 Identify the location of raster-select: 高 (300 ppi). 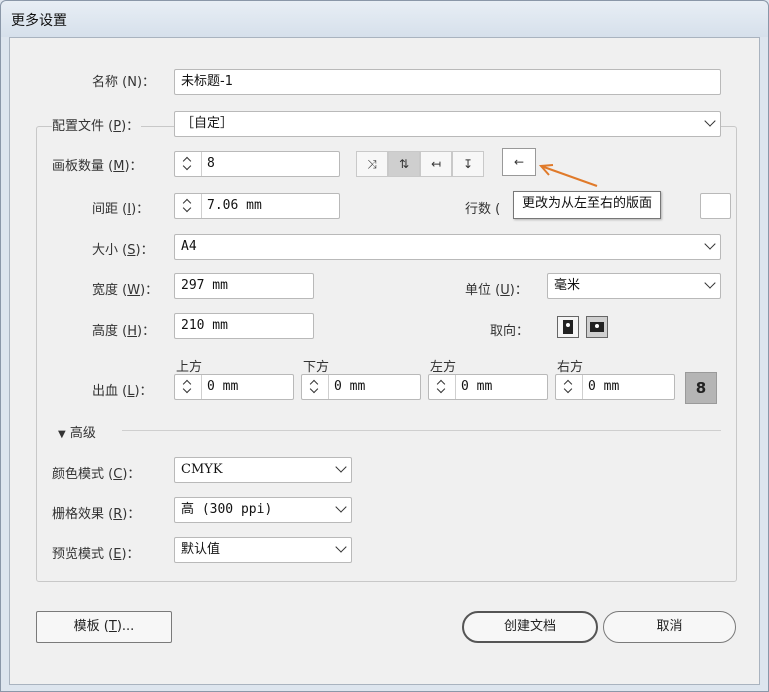
(263, 510).